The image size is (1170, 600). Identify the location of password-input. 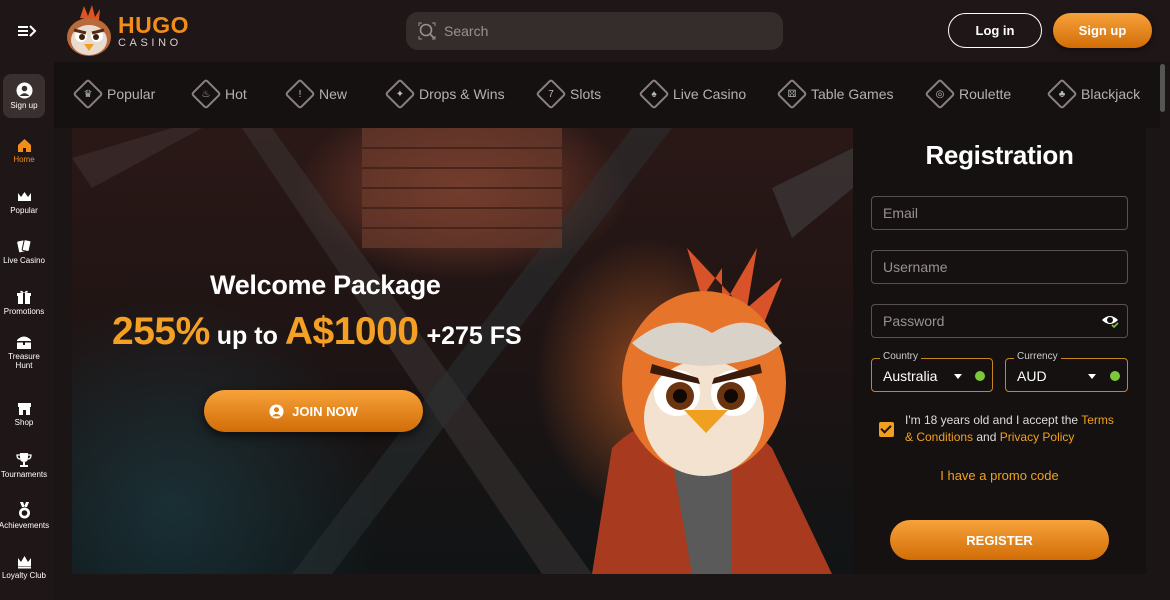
(999, 321).